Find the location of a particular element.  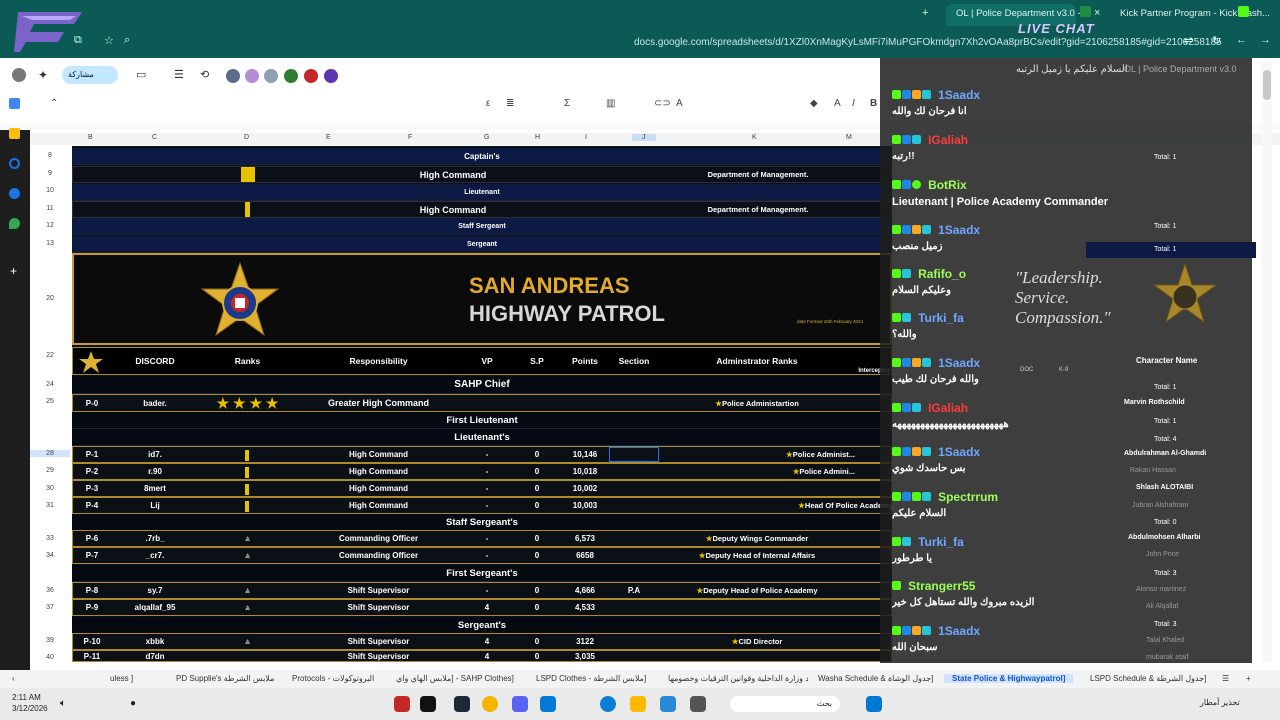

forward-icon: → is located at coordinates (1265, 40).